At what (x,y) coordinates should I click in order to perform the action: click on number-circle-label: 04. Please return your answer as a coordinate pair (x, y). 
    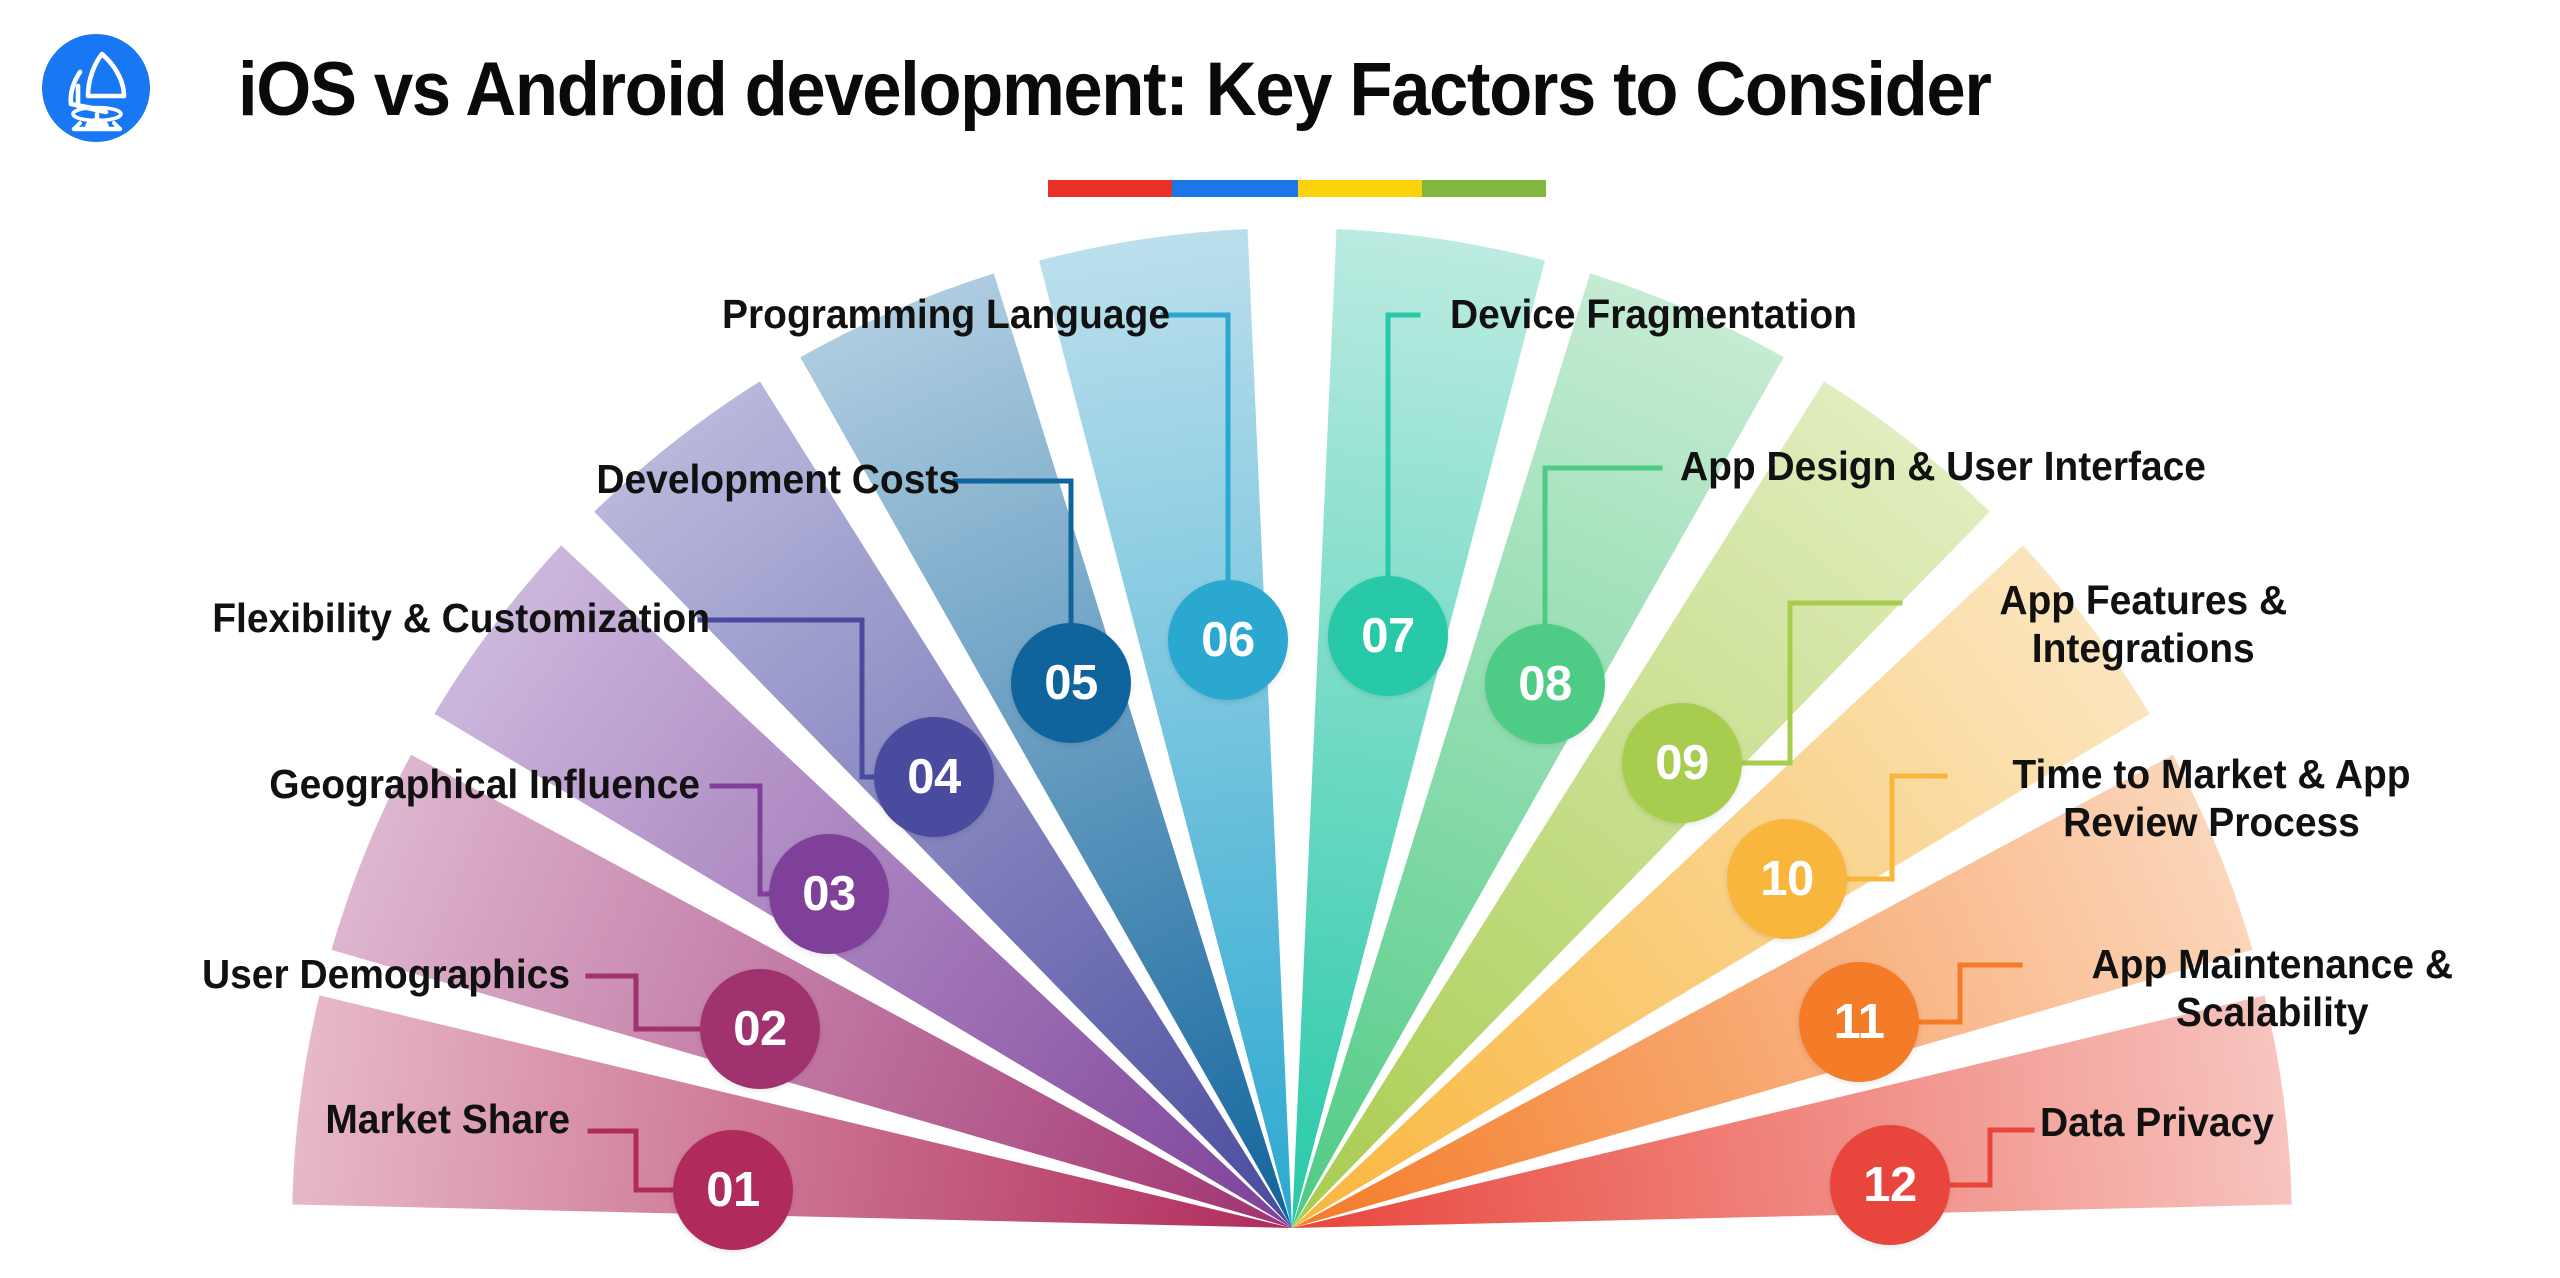
    Looking at the image, I should click on (934, 777).